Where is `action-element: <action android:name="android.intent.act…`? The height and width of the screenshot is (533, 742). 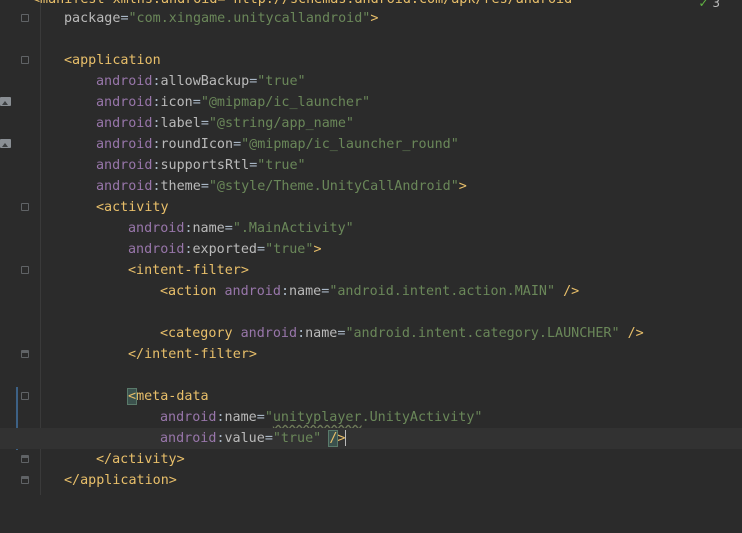
action-element: <action android:name="android.intent.act… is located at coordinates (370, 291).